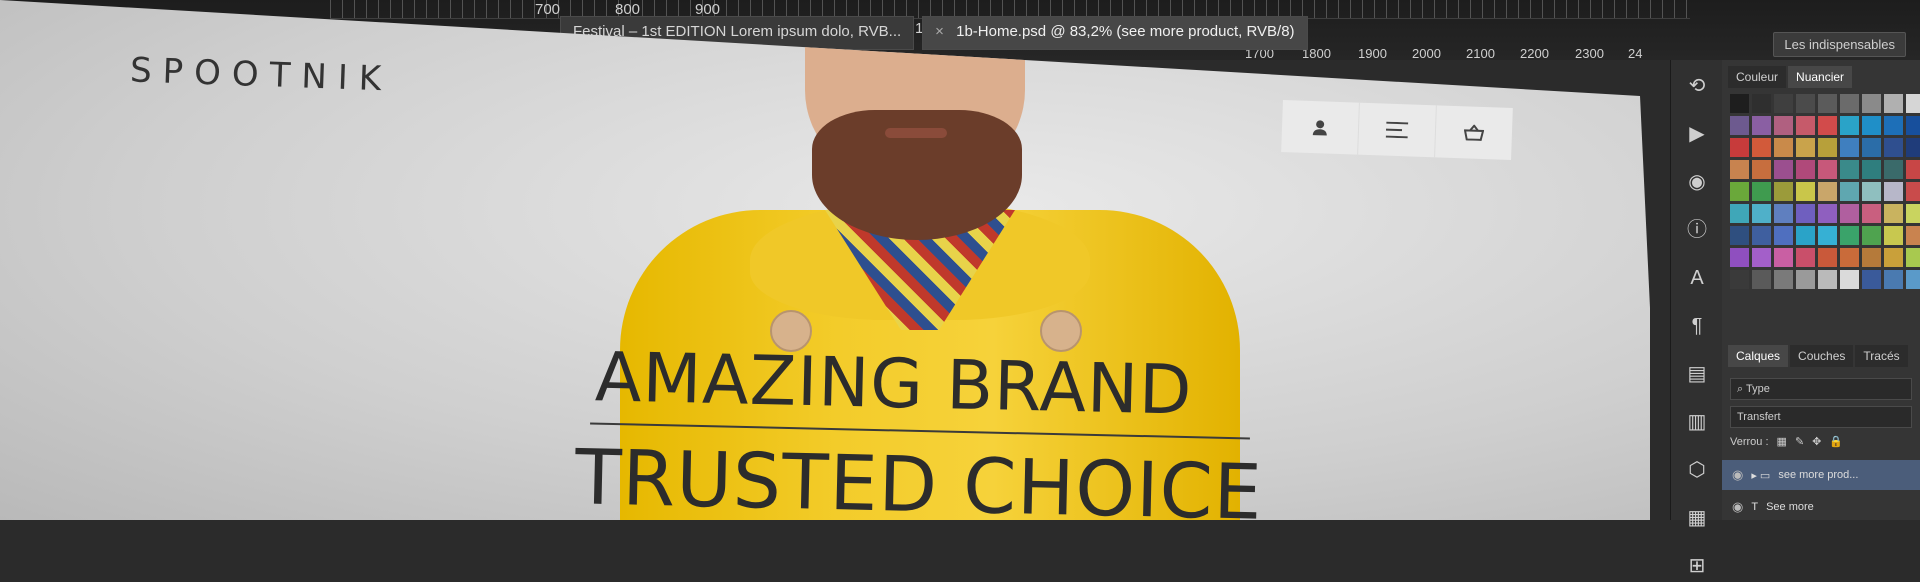  What do you see at coordinates (1697, 422) in the screenshot?
I see `notes-icon: ▥` at bounding box center [1697, 422].